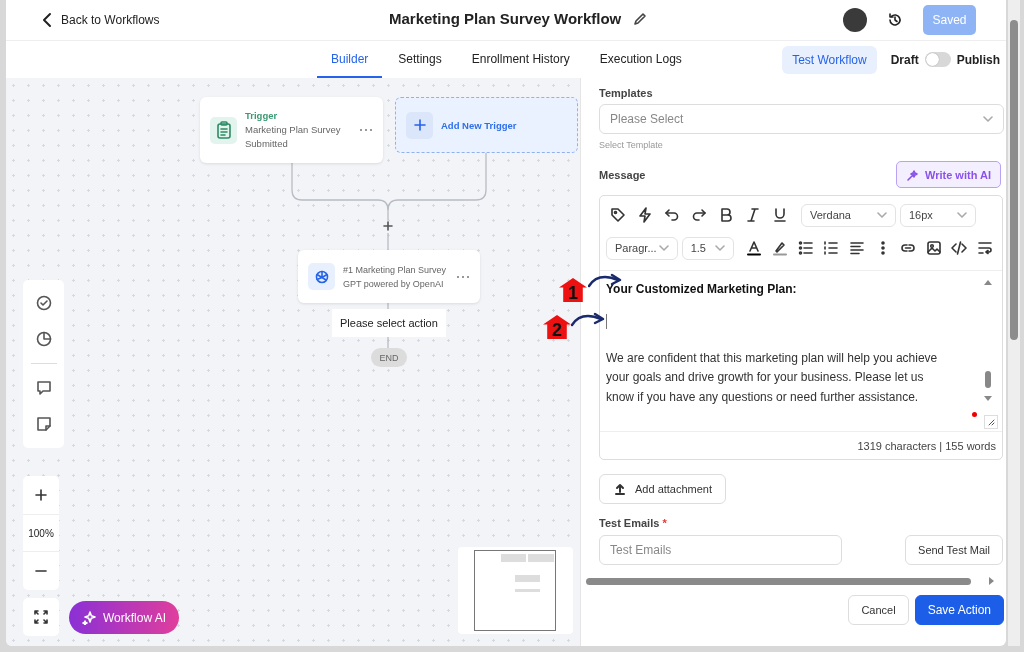 This screenshot has width=1024, height=652. Describe the element at coordinates (520, 59) in the screenshot. I see `tab: Enrollment History` at that location.